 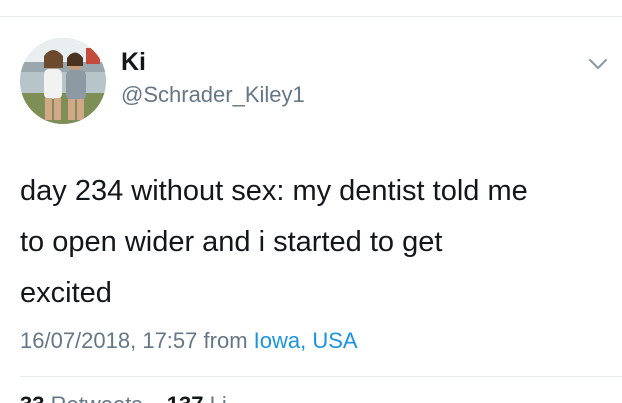 What do you see at coordinates (306, 340) in the screenshot?
I see `location-link: Iowa, USA` at bounding box center [306, 340].